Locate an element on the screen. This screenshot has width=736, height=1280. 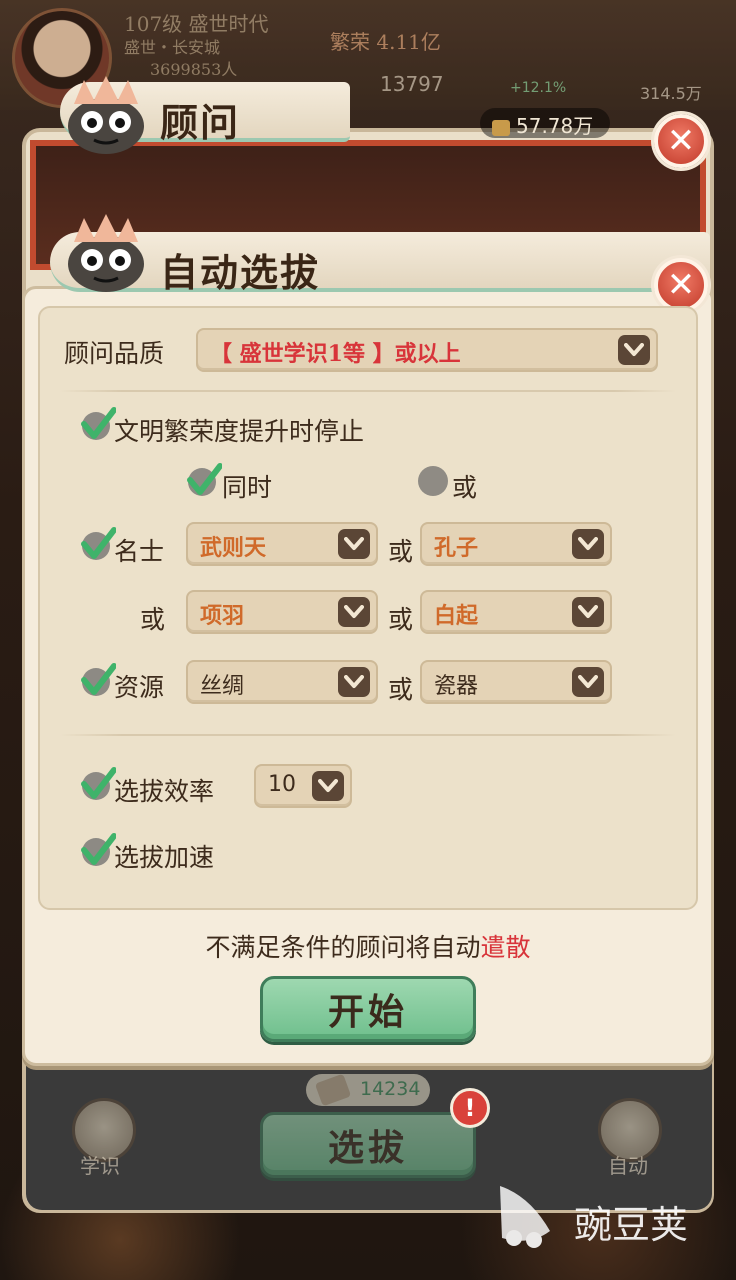
resource-checkbox is located at coordinates (98, 680).